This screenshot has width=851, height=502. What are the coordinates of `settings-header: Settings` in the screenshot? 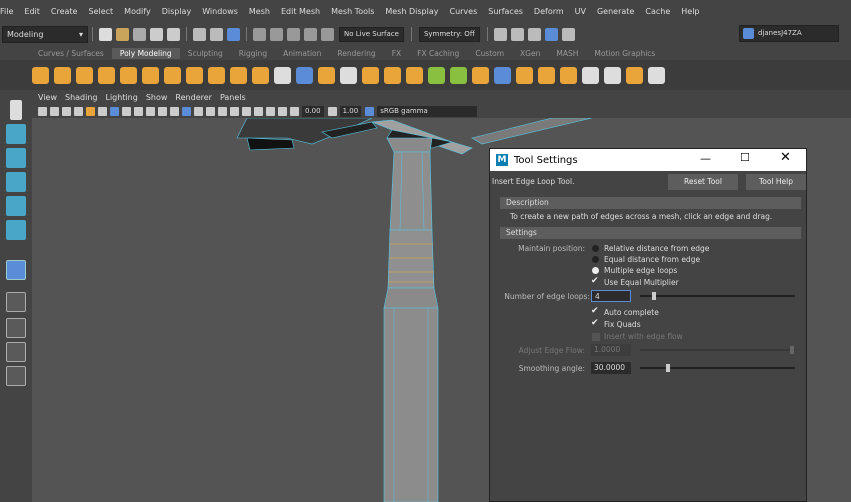 It's located at (650, 233).